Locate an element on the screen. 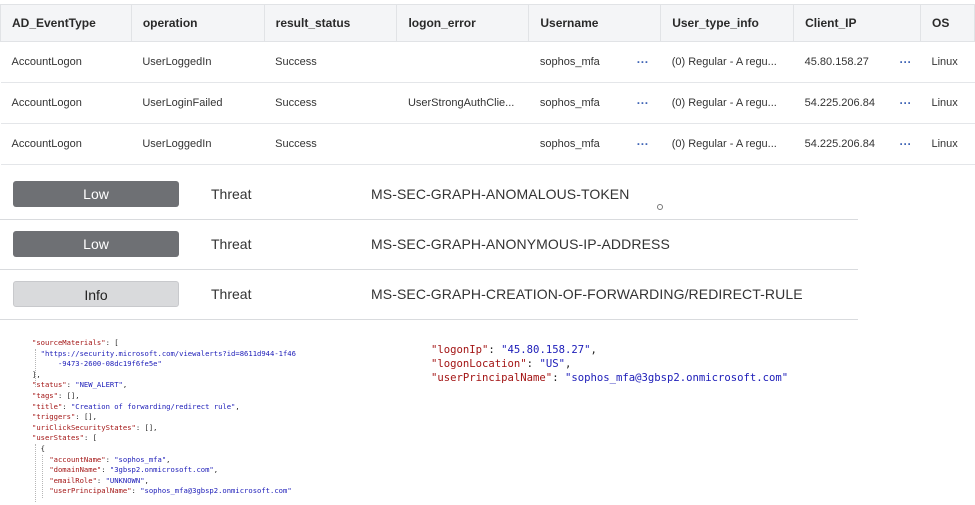 This screenshot has height=505, width=975. json-string: "Creation of forwarding/redirect rule" is located at coordinates (153, 406).